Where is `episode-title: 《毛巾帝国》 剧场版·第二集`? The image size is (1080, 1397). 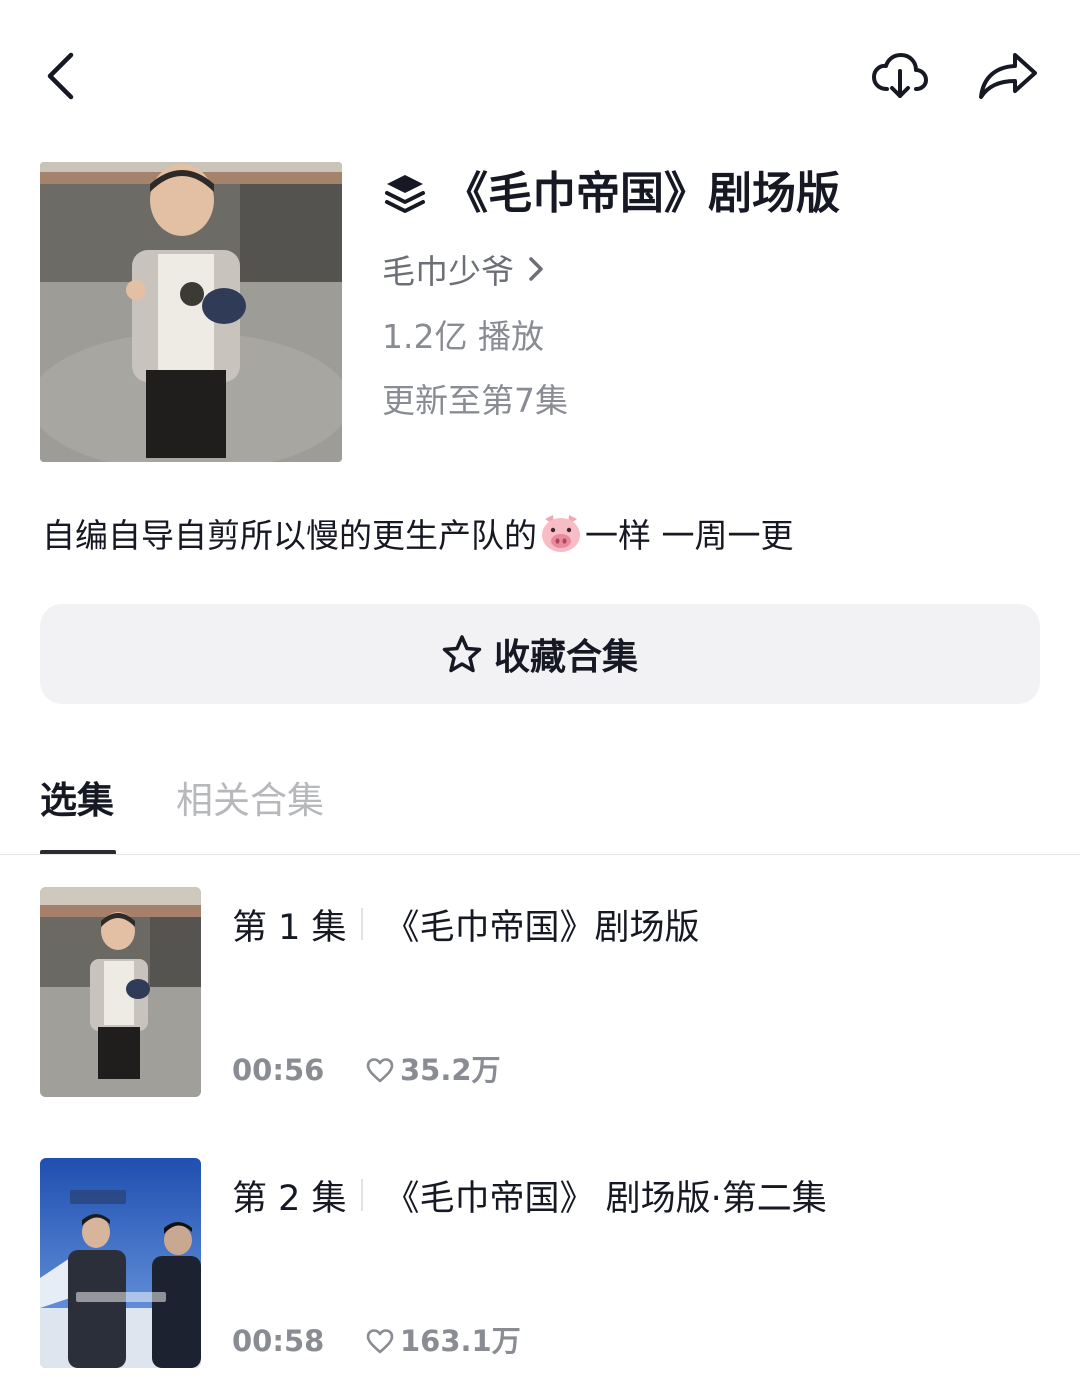 episode-title: 《毛巾帝国》 剧场版·第二集 is located at coordinates (605, 1198).